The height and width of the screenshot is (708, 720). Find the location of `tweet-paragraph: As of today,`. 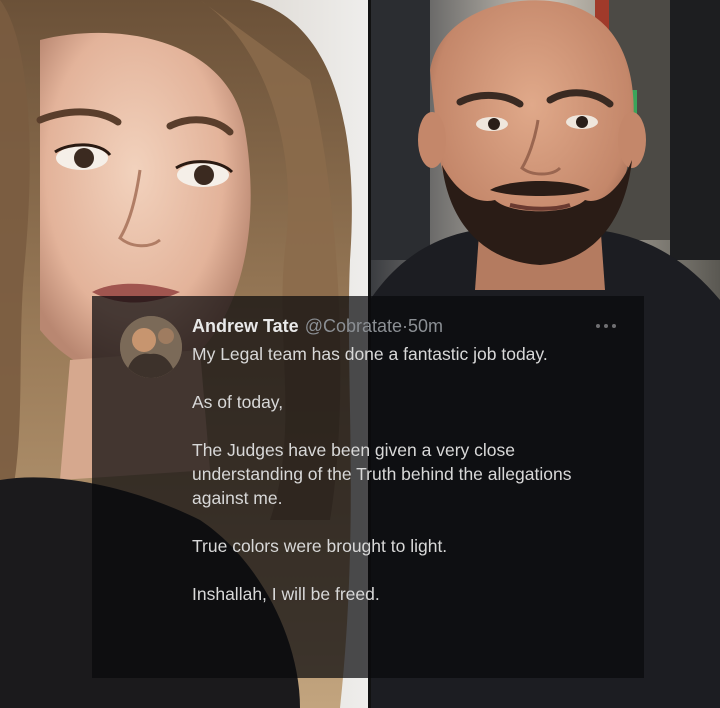

tweet-paragraph: As of today, is located at coordinates (238, 402).